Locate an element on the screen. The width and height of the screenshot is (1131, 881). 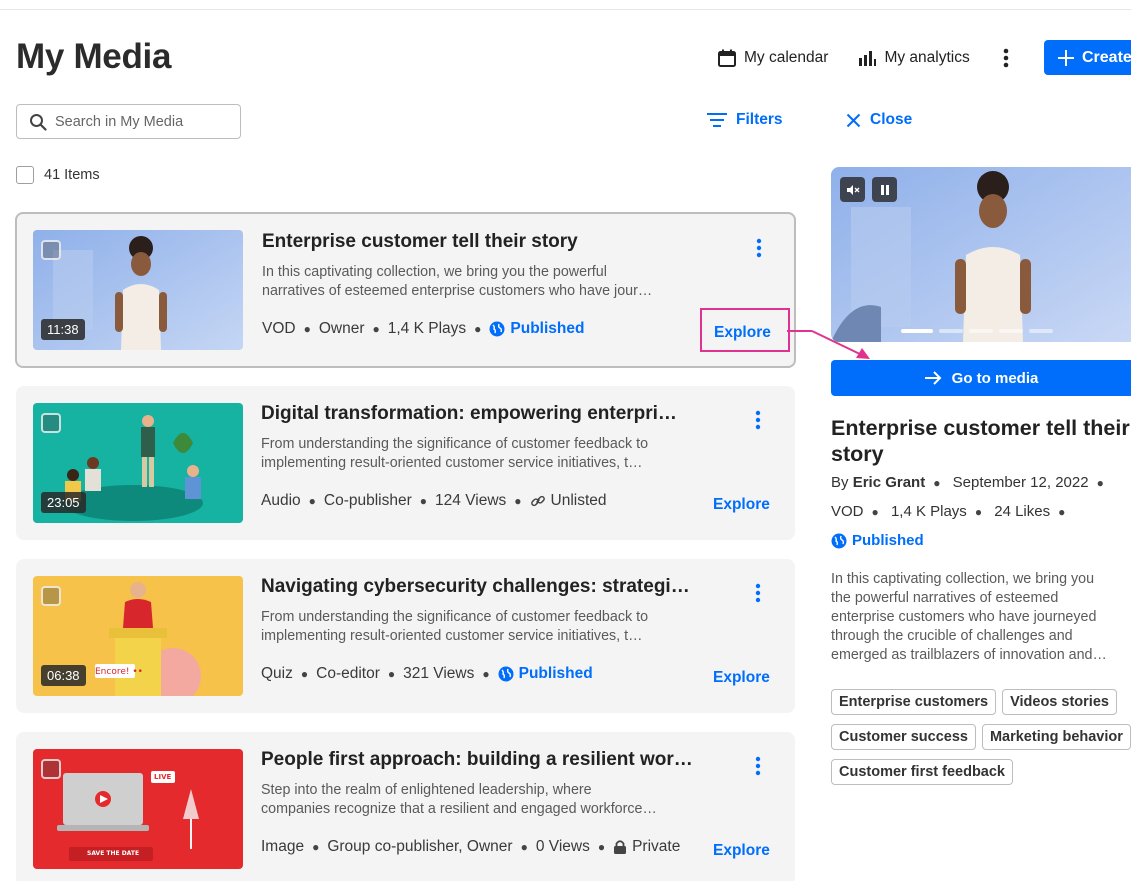
close-panel-button: Close is located at coordinates (879, 120).